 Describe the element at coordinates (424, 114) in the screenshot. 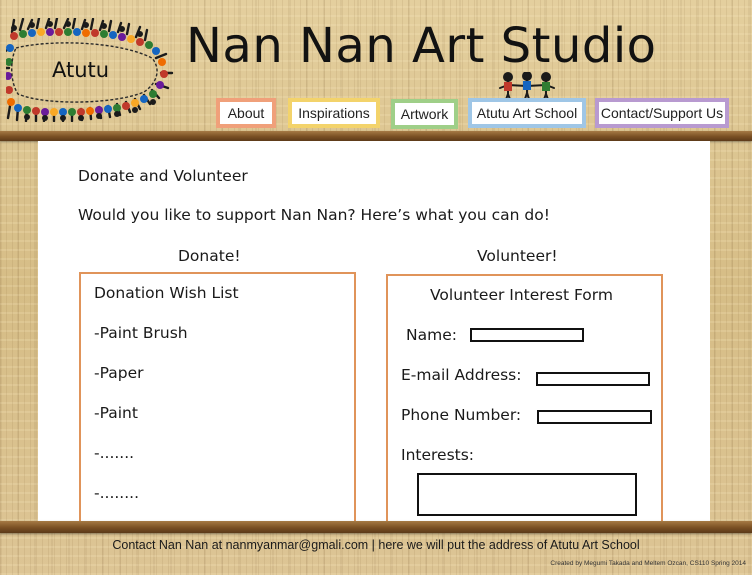

I see `nav-artwork: Artwork` at that location.